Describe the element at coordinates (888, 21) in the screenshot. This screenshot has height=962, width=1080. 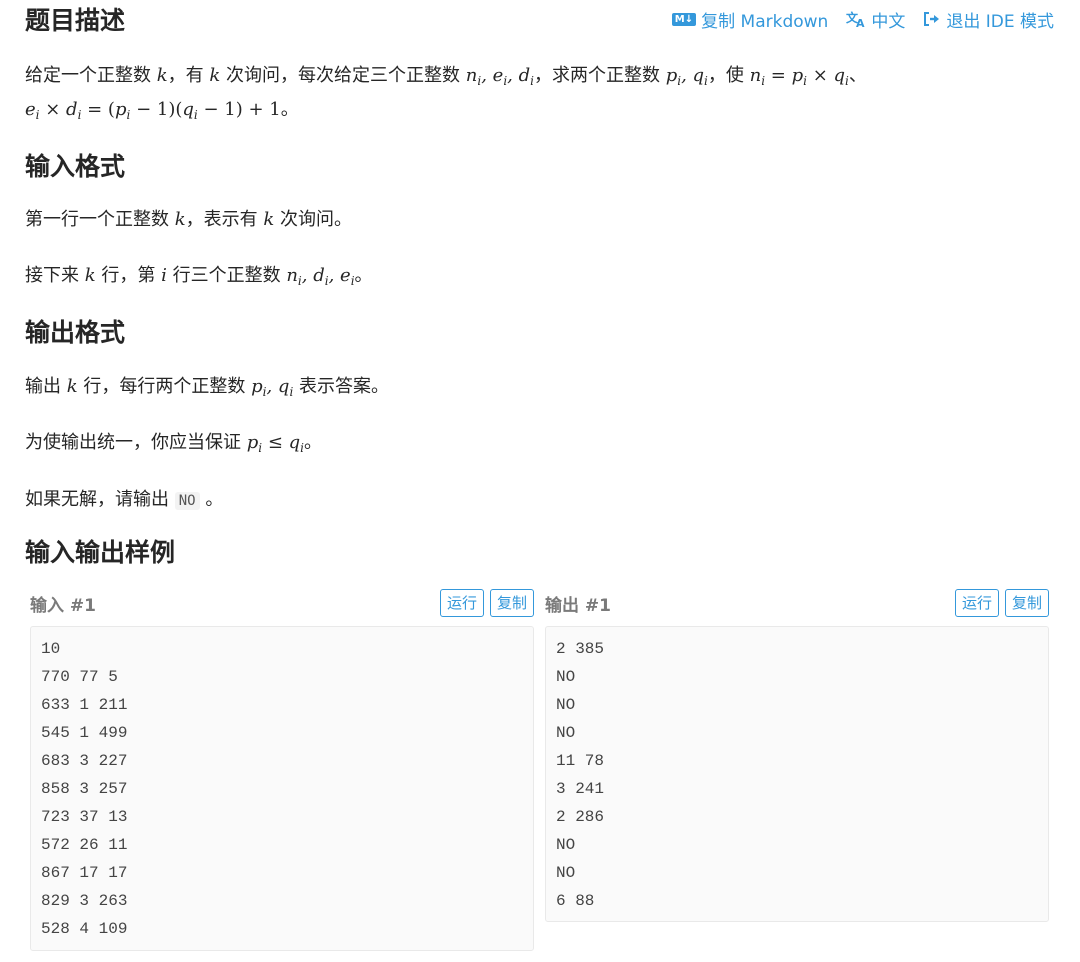
I see `language-label: 中文` at that location.